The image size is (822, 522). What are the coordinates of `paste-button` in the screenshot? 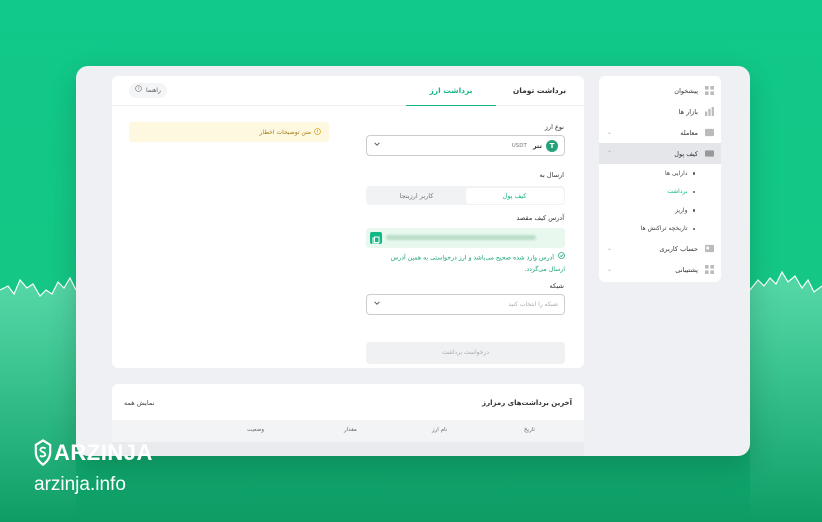 It's located at (376, 238).